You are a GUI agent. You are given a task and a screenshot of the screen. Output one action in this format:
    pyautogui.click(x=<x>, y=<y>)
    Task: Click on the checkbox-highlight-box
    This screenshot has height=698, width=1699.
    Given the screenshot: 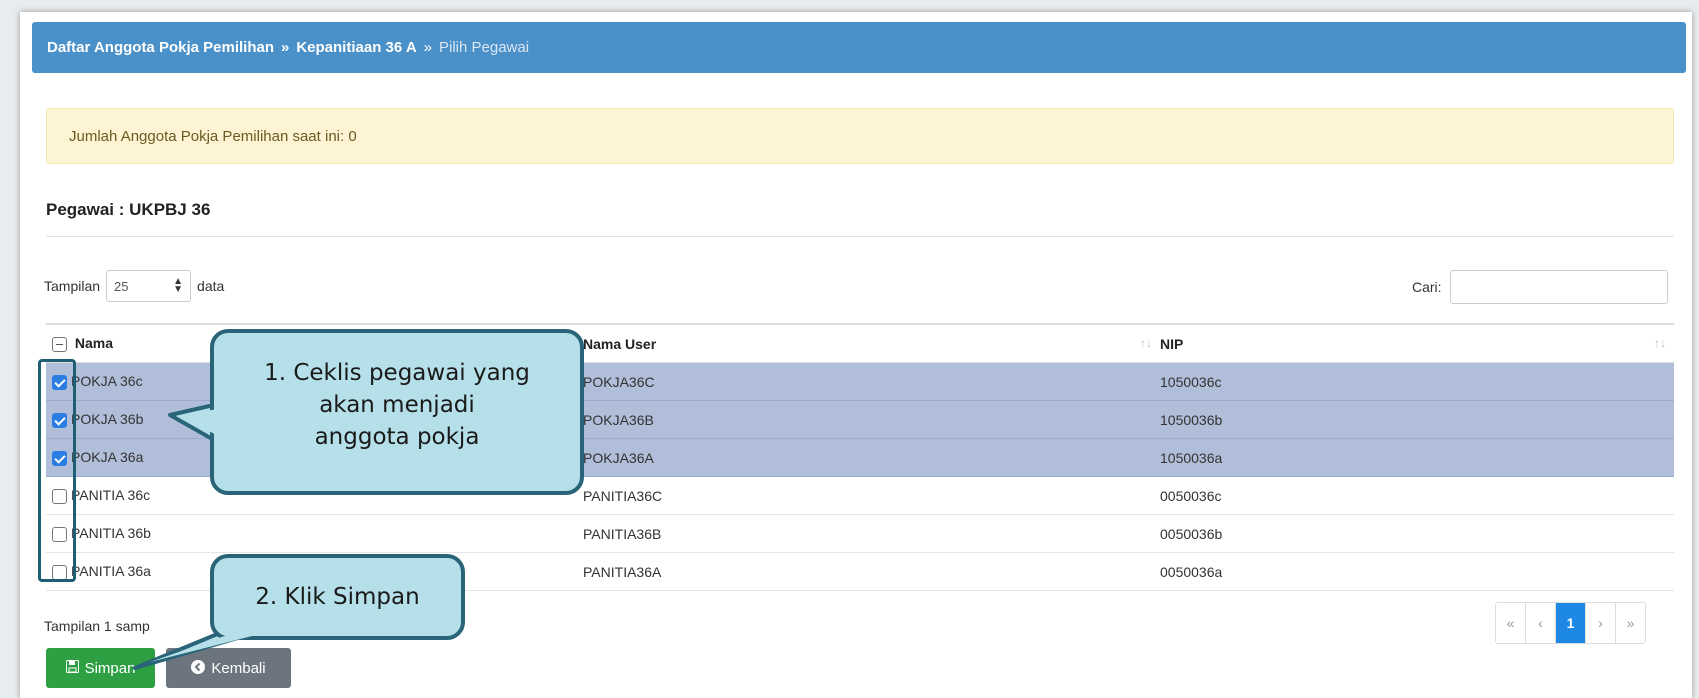 What is the action you would take?
    pyautogui.click(x=57, y=470)
    